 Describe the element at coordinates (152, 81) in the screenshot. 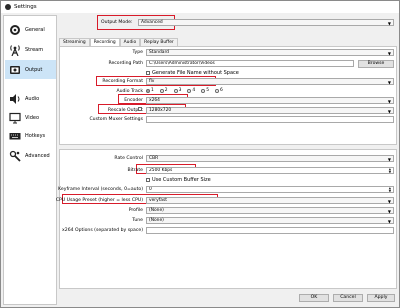

I see `recording-format-value: flv` at that location.